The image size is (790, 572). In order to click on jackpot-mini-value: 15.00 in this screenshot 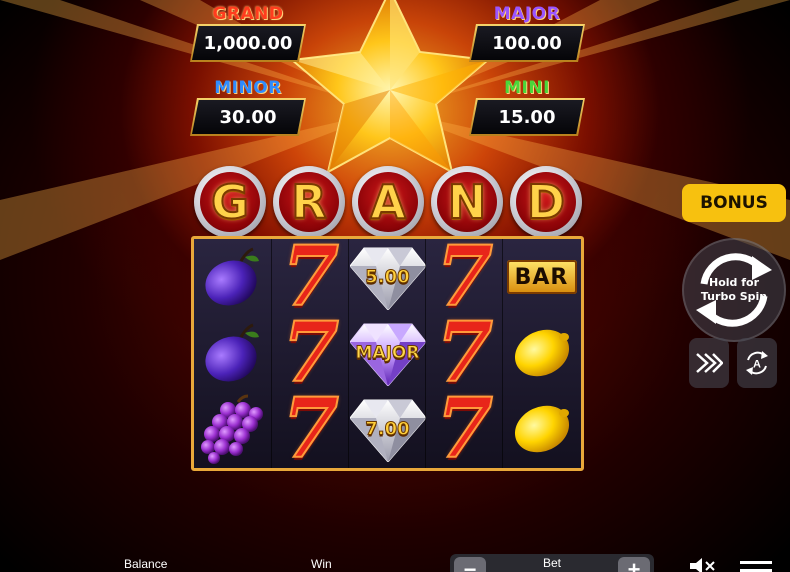, I will do `click(527, 117)`.